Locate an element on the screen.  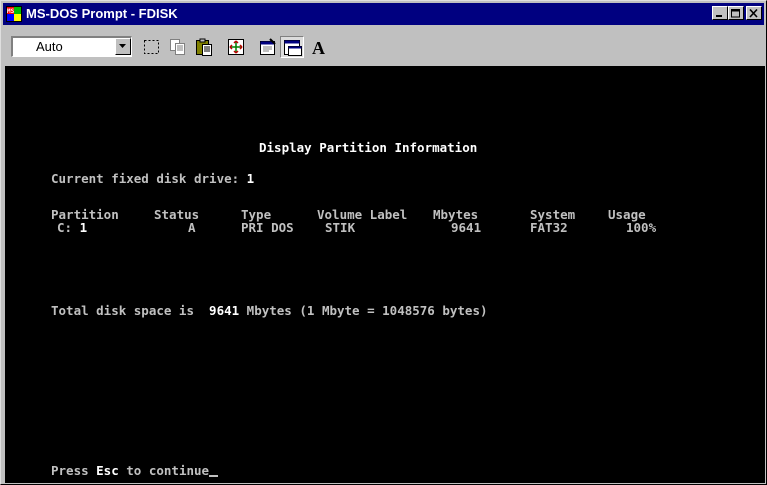
dropdown-arrow-button is located at coordinates (123, 46).